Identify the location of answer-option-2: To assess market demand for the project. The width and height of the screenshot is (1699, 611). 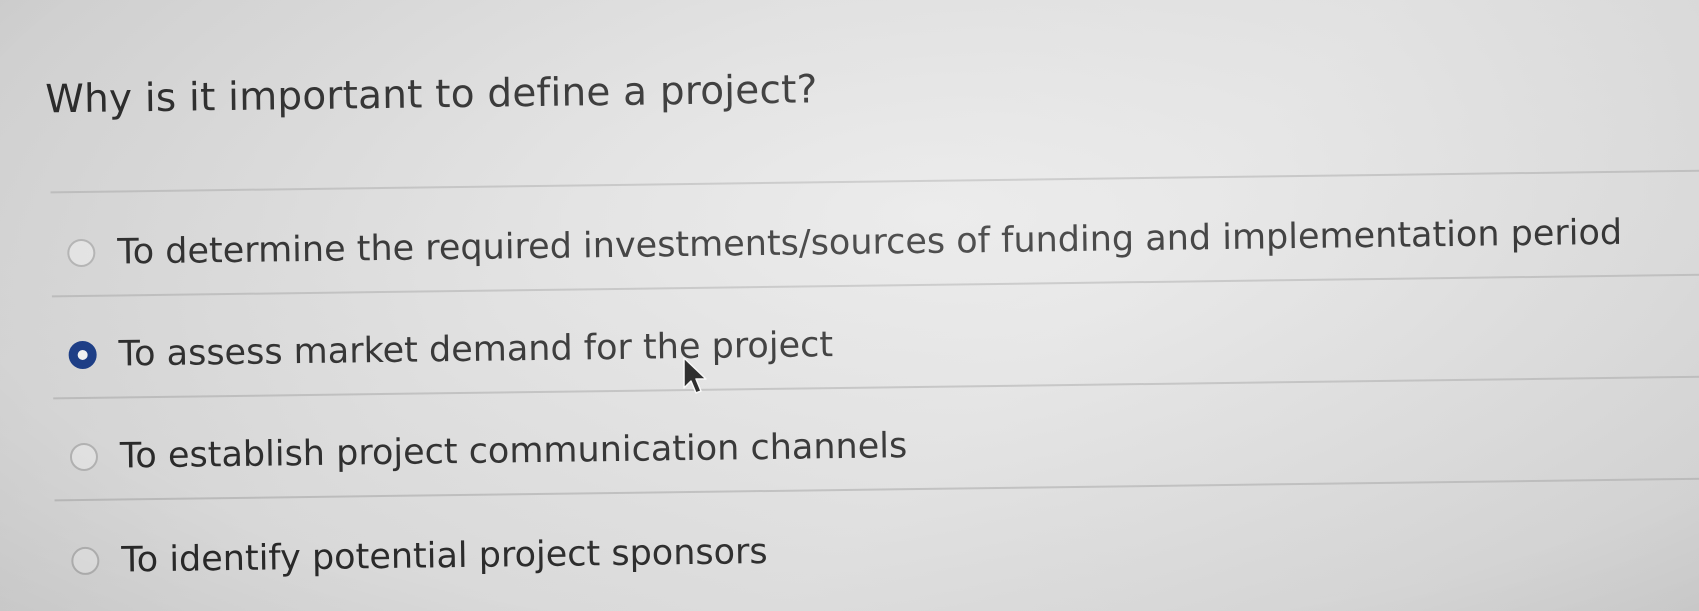
(450, 350).